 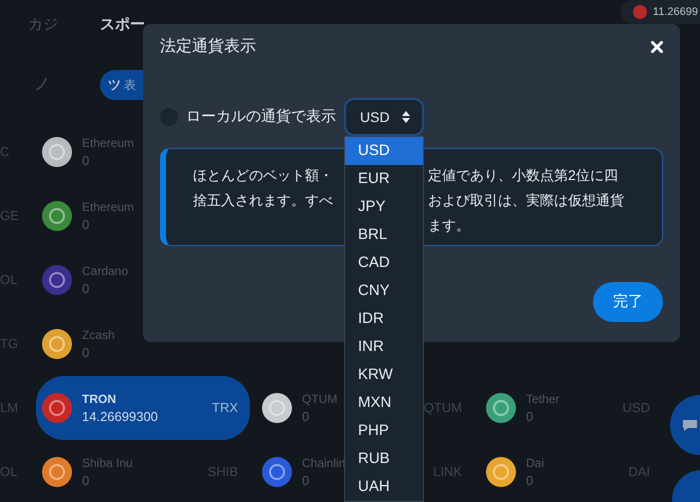 I want to click on sort-icon, so click(x=406, y=117).